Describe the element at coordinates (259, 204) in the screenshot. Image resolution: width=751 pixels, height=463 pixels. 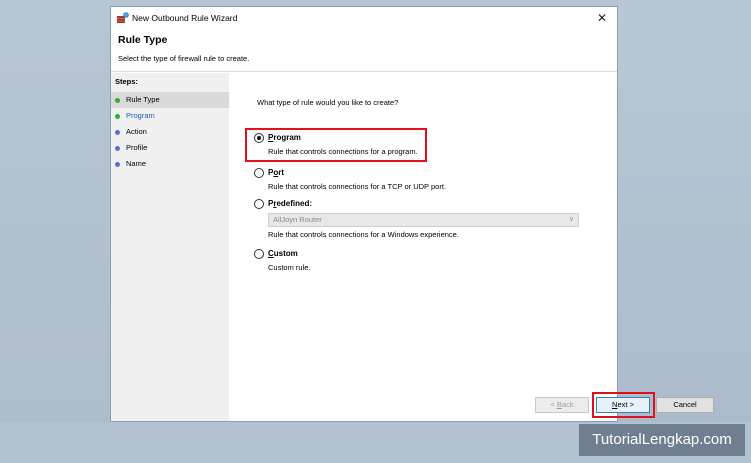
I see `predefined-radio` at that location.